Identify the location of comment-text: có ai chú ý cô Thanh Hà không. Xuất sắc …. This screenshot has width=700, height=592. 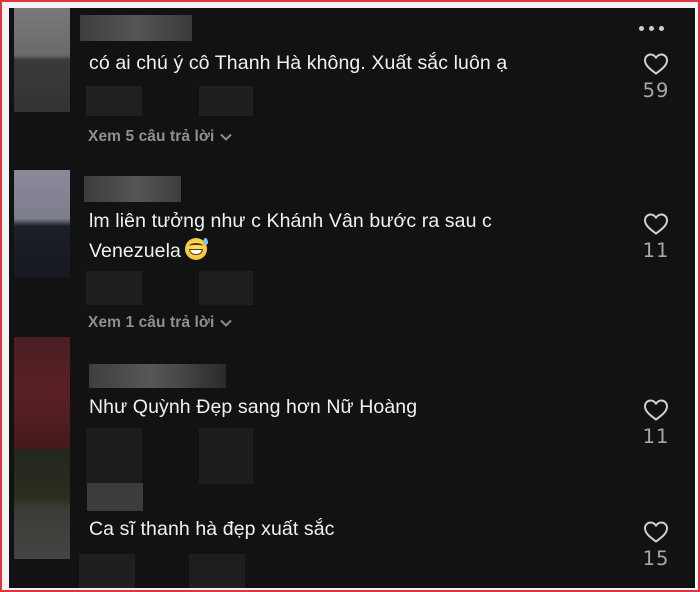
(298, 63).